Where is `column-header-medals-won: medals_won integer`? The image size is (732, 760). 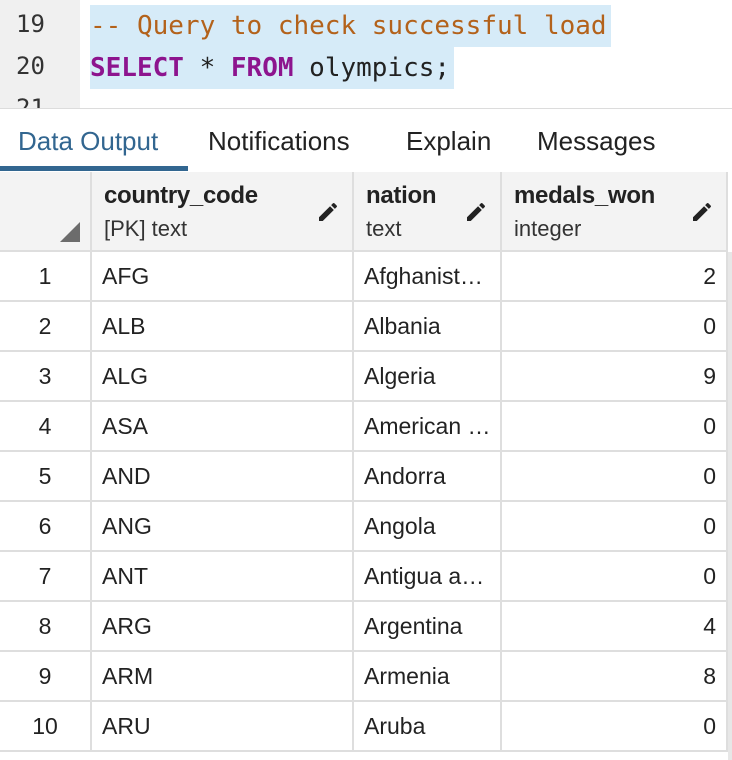
column-header-medals-won: medals_won integer is located at coordinates (615, 212).